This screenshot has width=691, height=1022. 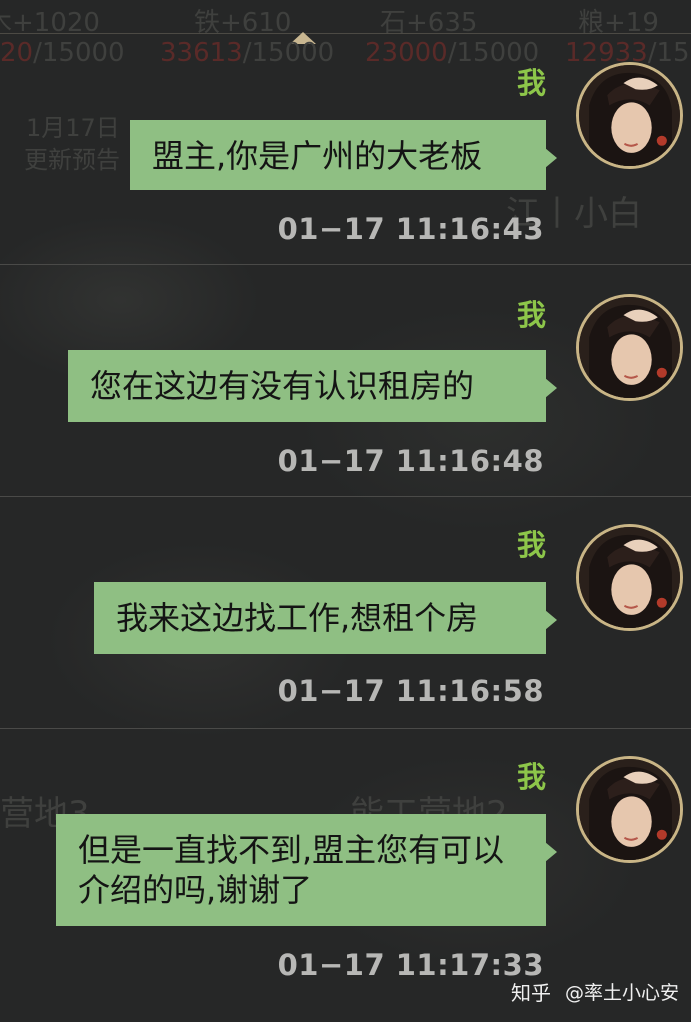 I want to click on message-bubble: 我来这边找工作,想租个房, so click(x=320, y=618).